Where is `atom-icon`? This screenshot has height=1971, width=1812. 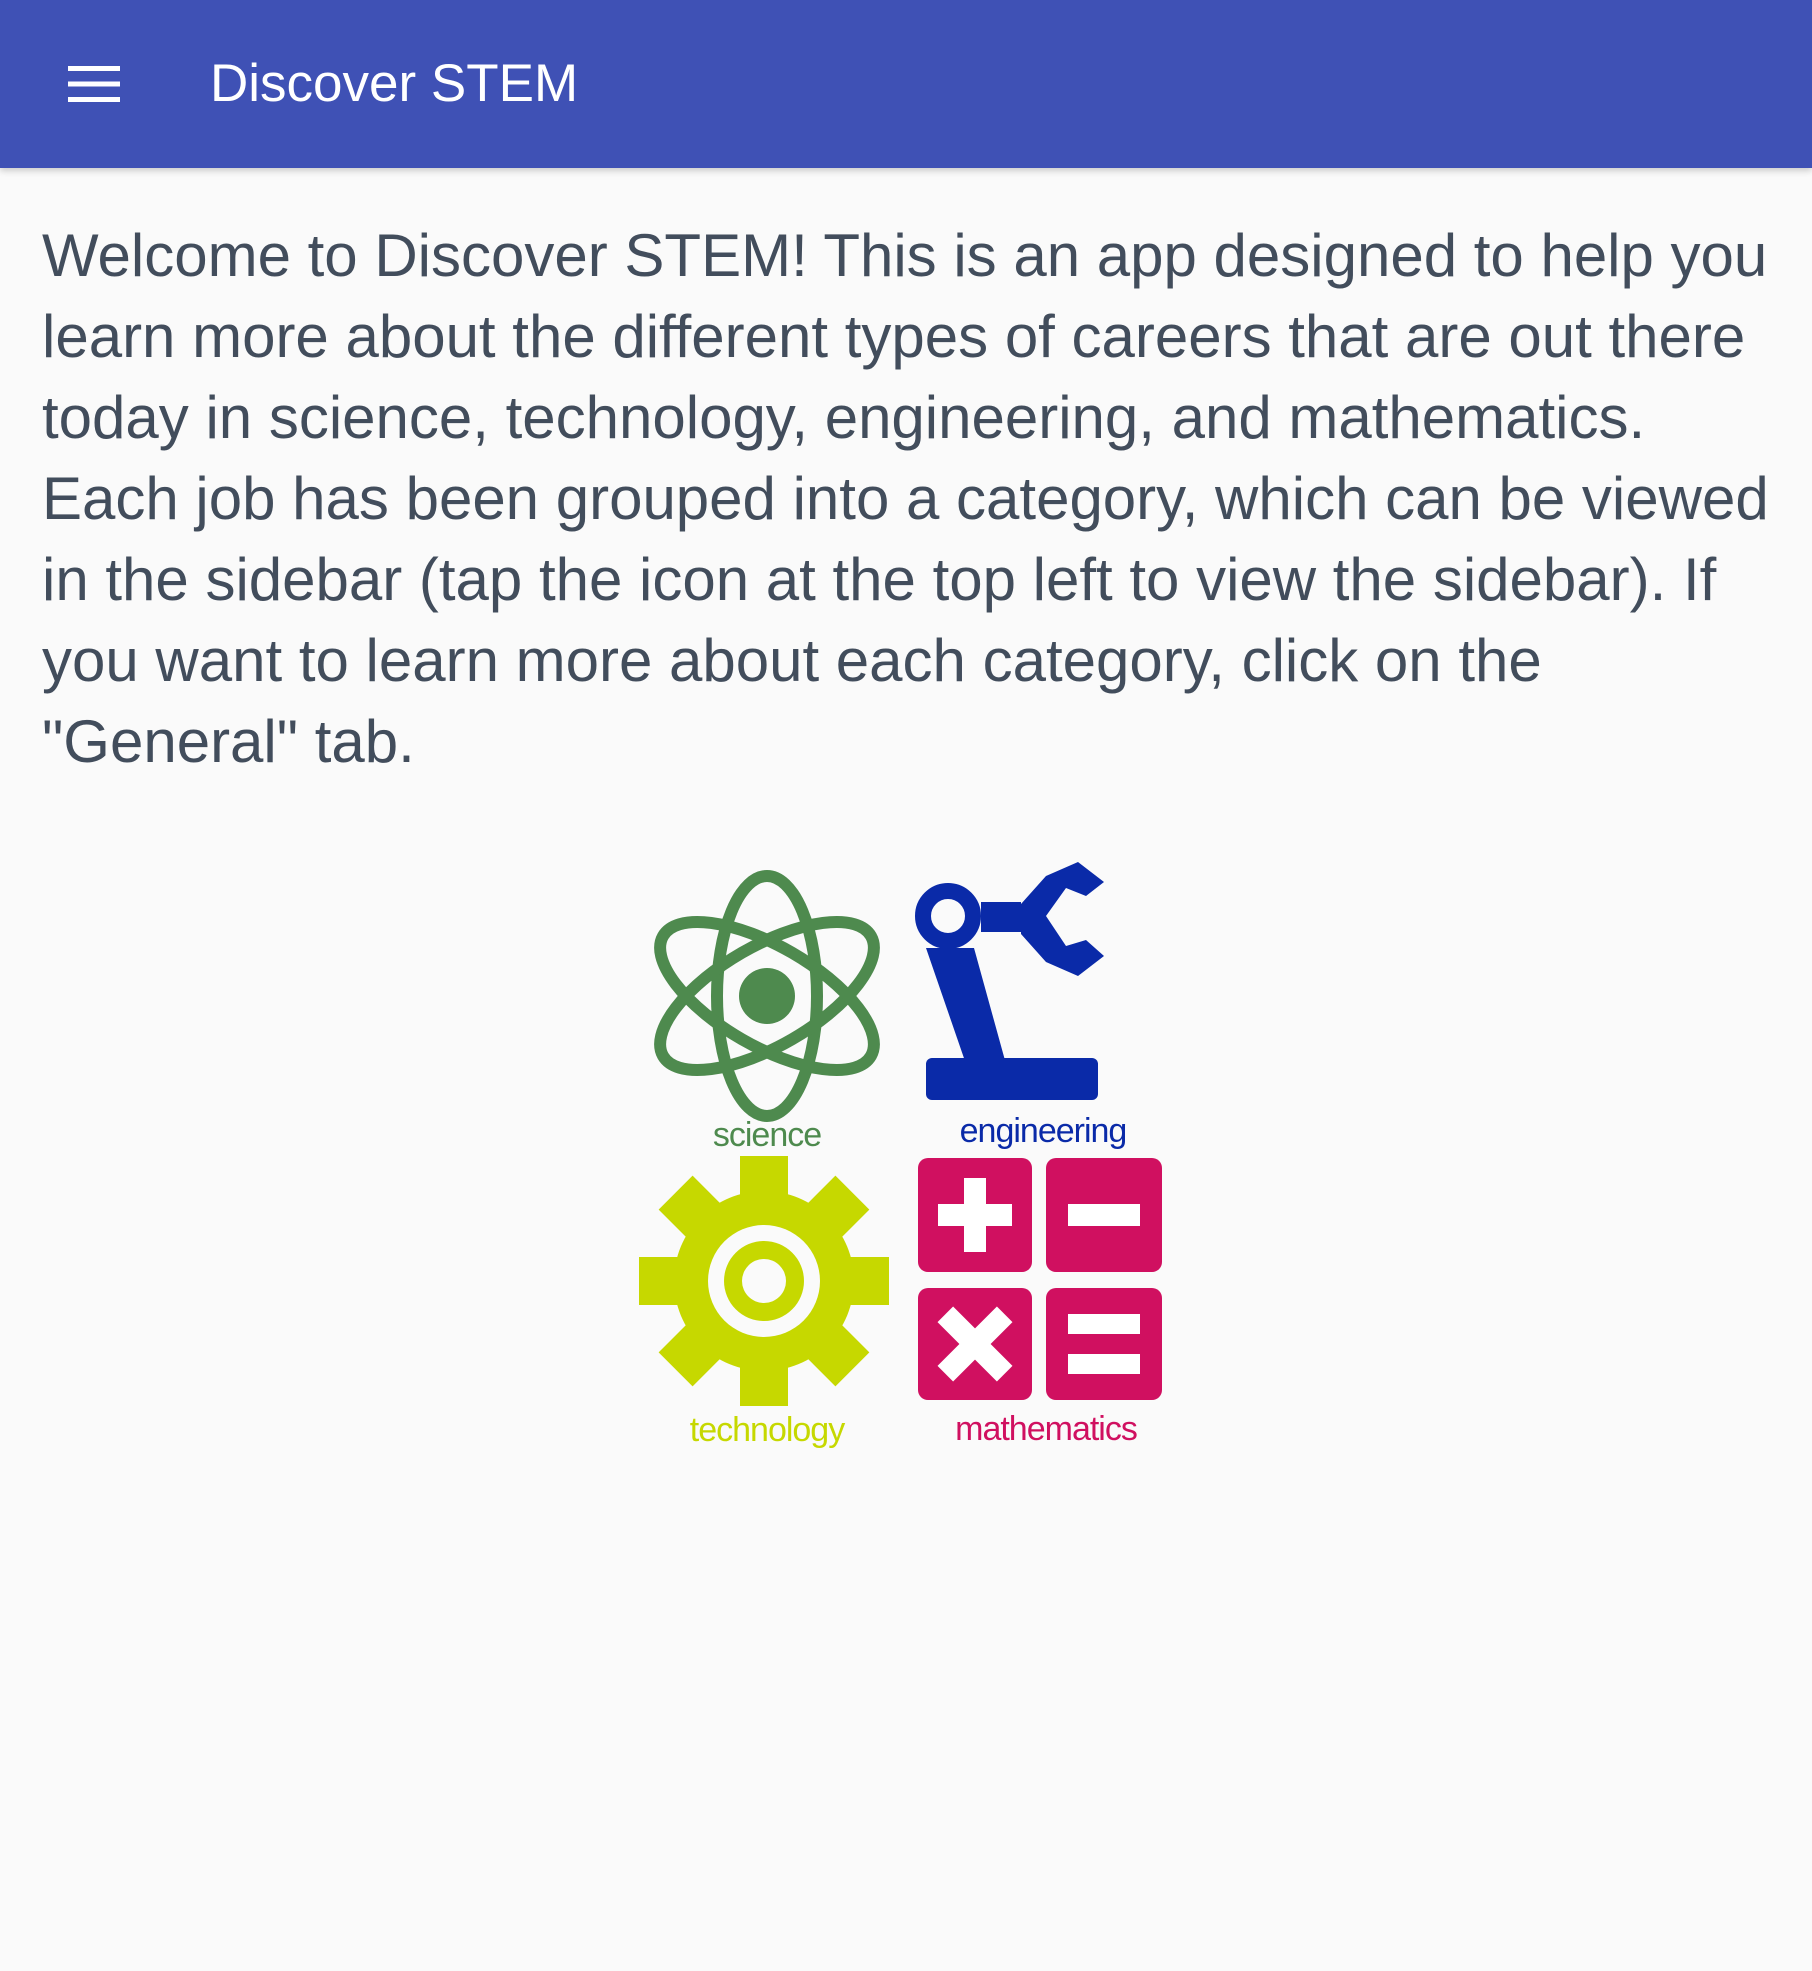
atom-icon is located at coordinates (767, 996).